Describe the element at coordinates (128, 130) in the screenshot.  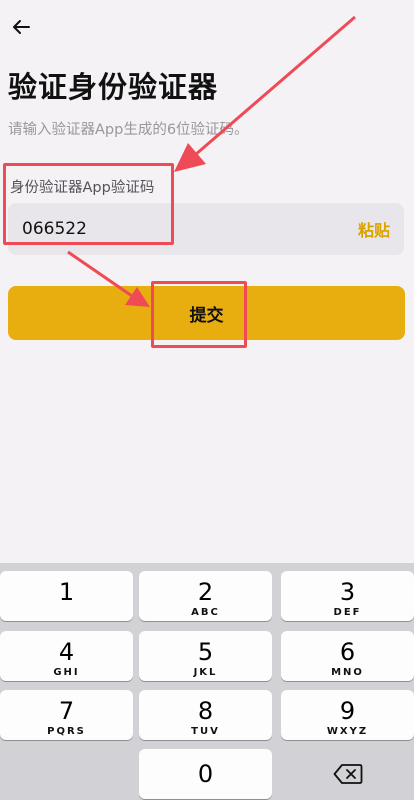
I see `page-subtitle: 请输入验证器App生成的6位验证码。` at that location.